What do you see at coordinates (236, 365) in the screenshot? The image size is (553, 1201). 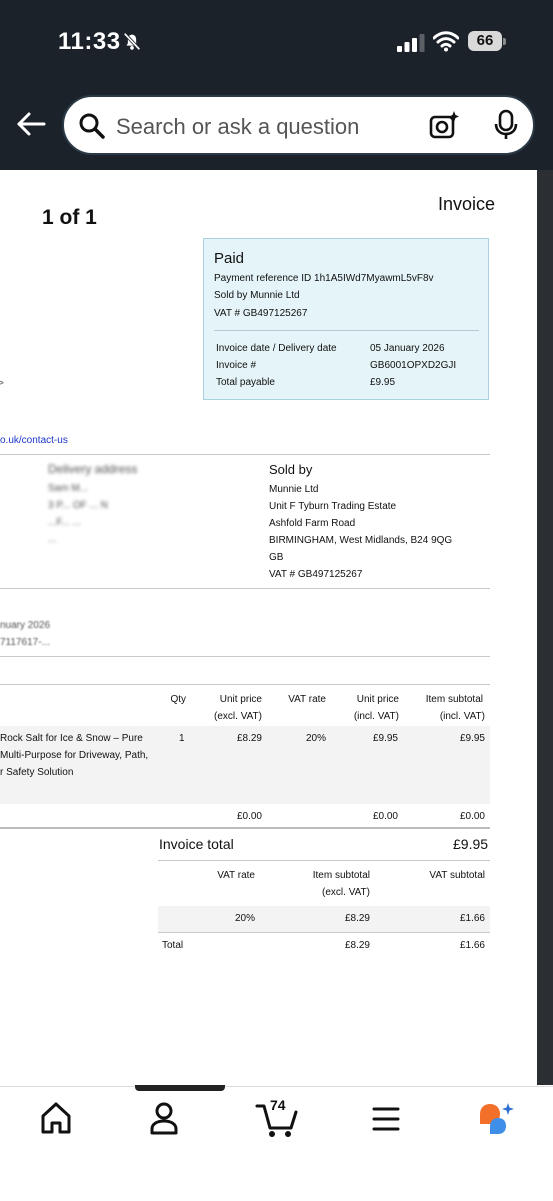 I see `invoice-number-label: Invoice #` at bounding box center [236, 365].